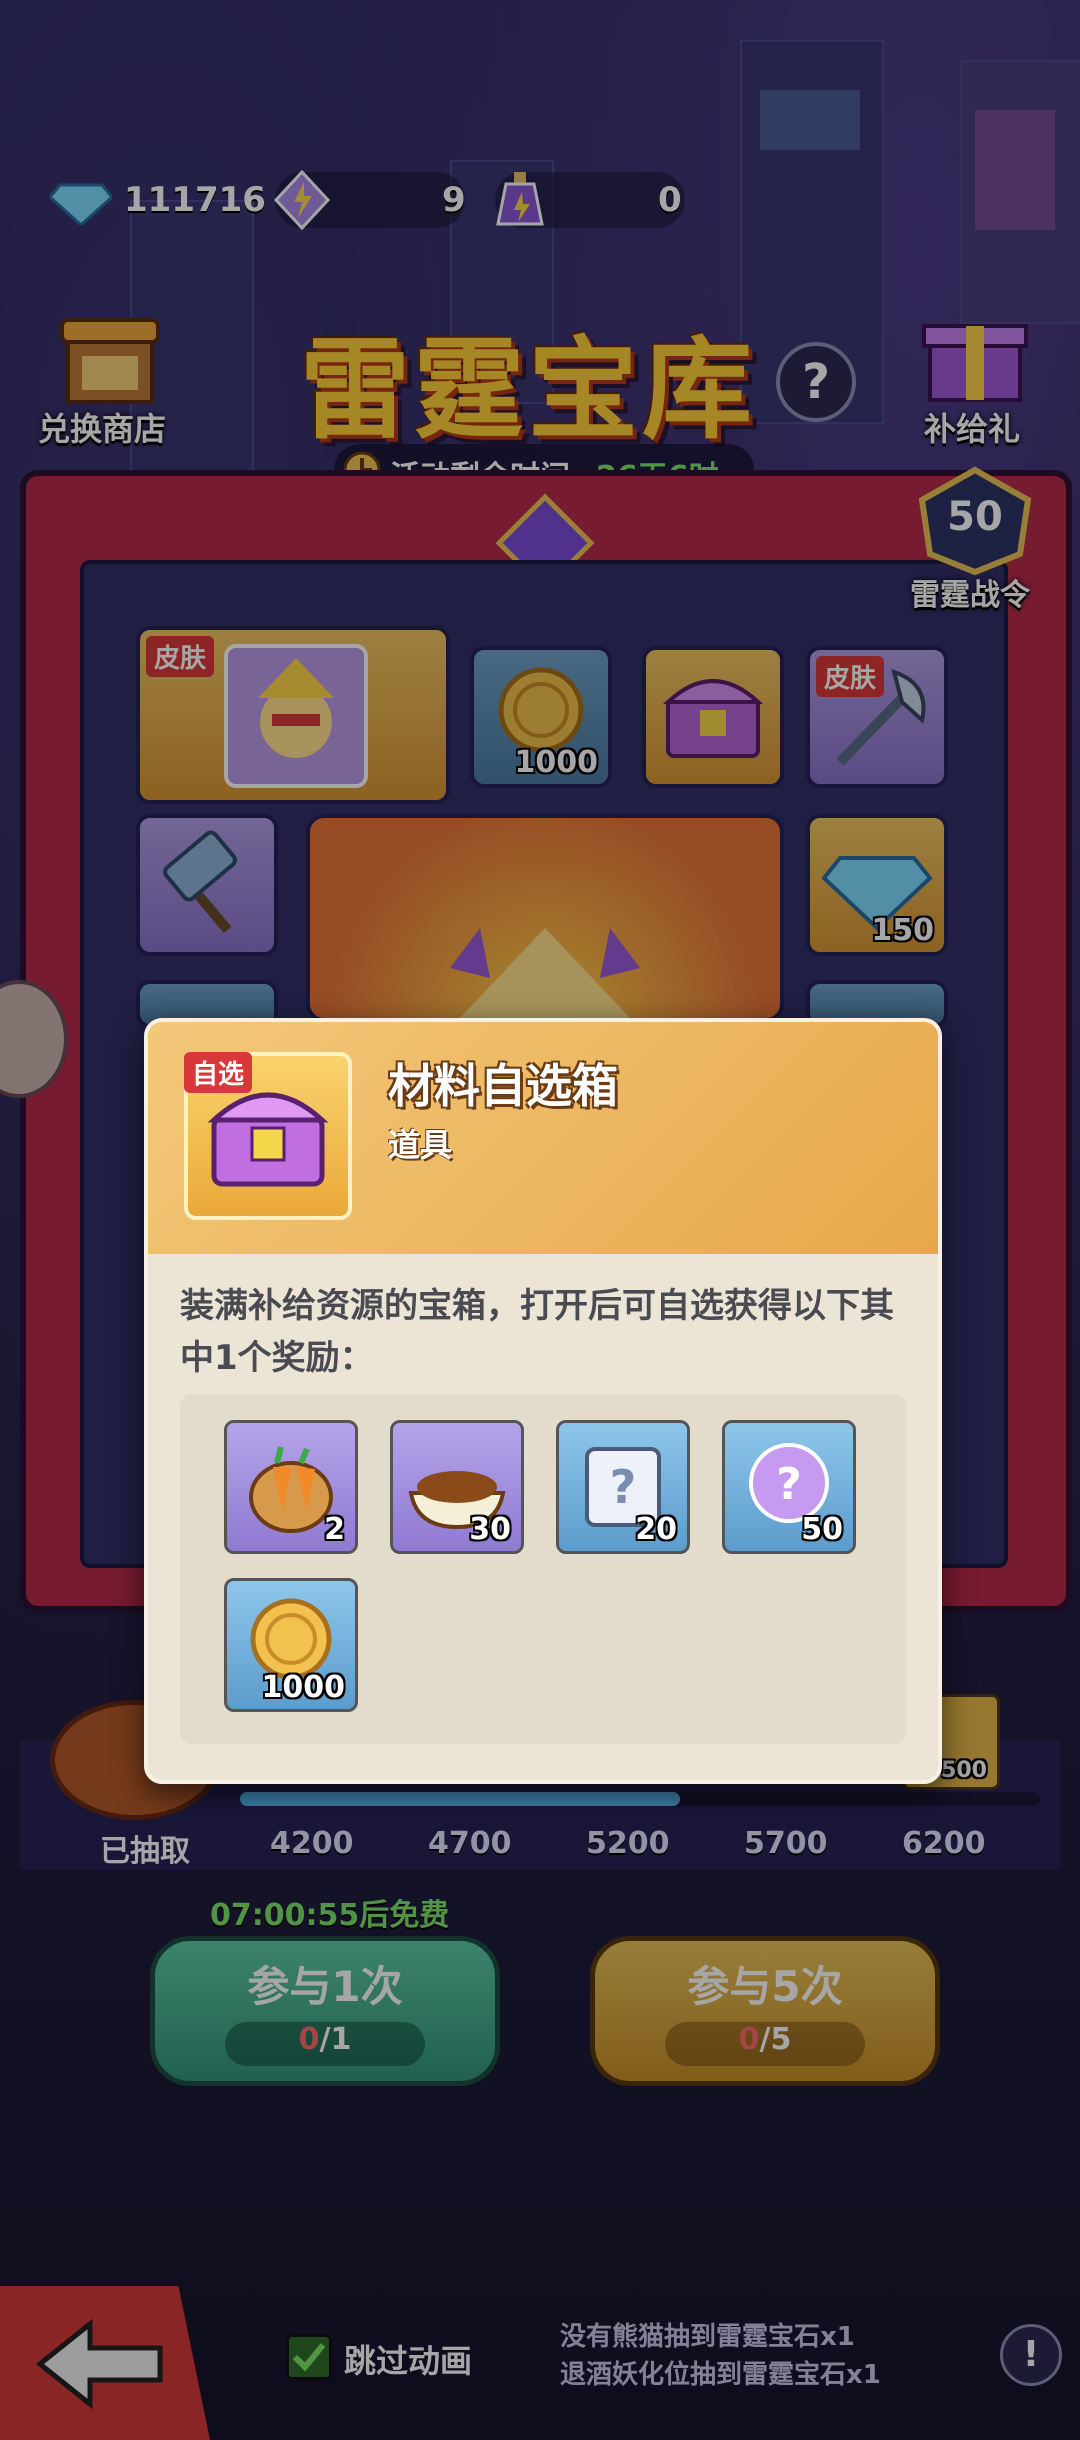  Describe the element at coordinates (543, 1138) in the screenshot. I see `popup-header: 自选 材料自选箱 道具` at that location.